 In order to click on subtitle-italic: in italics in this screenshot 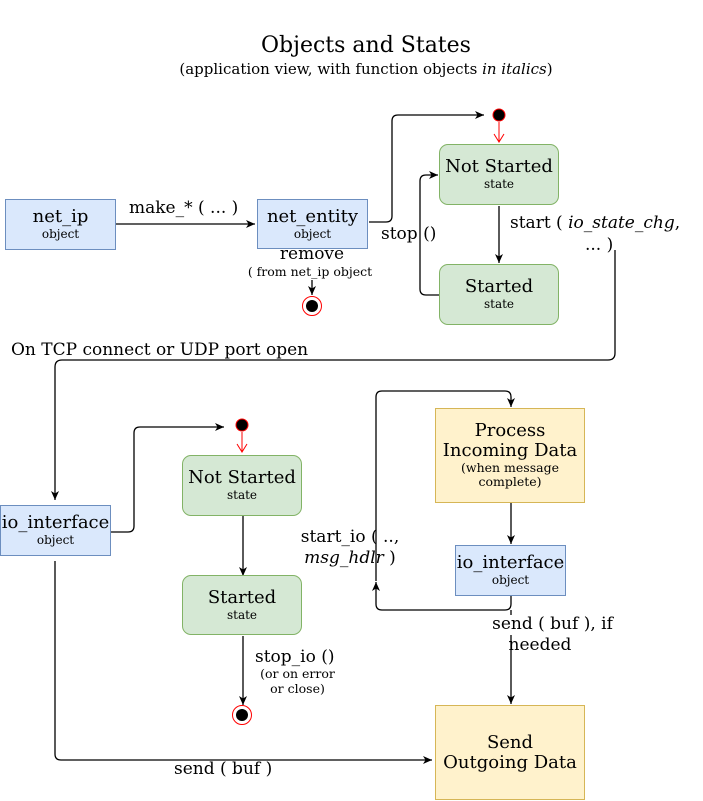, I will do `click(514, 69)`.